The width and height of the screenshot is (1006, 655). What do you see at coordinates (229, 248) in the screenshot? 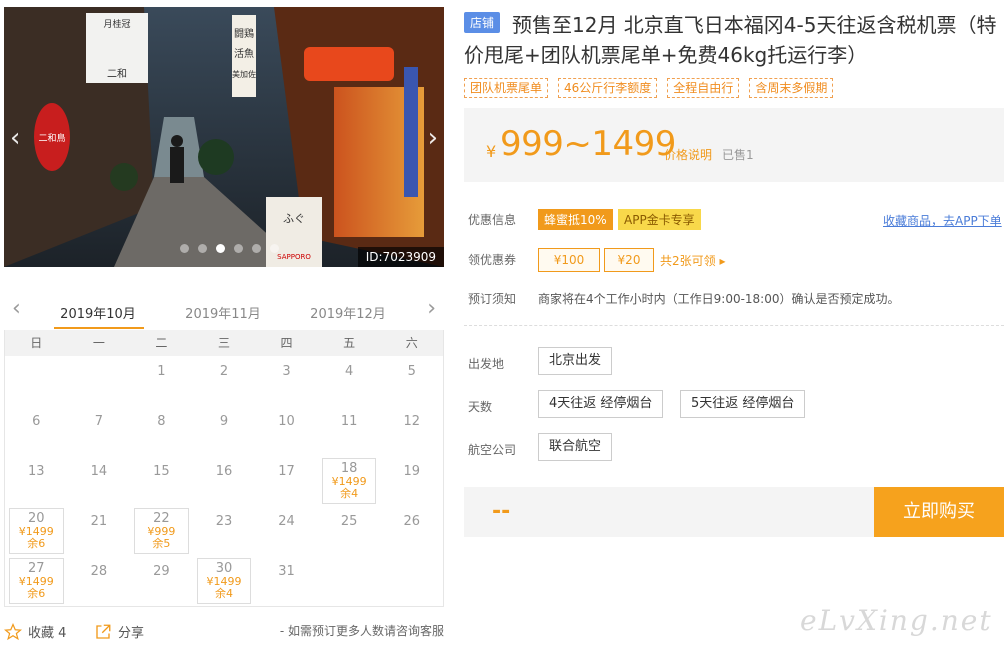
I see `photo-pagination` at bounding box center [229, 248].